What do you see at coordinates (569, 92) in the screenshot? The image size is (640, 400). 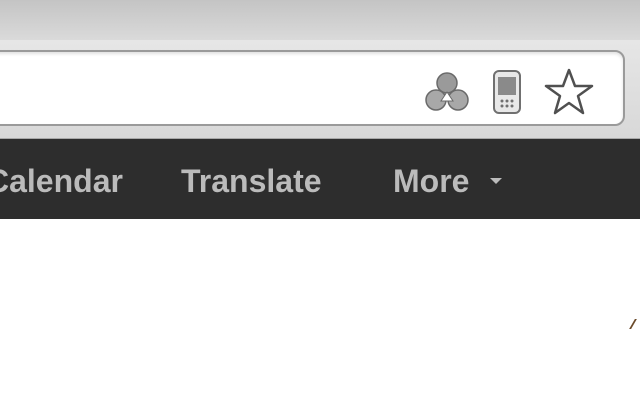 I see `bookmark-star-icon` at bounding box center [569, 92].